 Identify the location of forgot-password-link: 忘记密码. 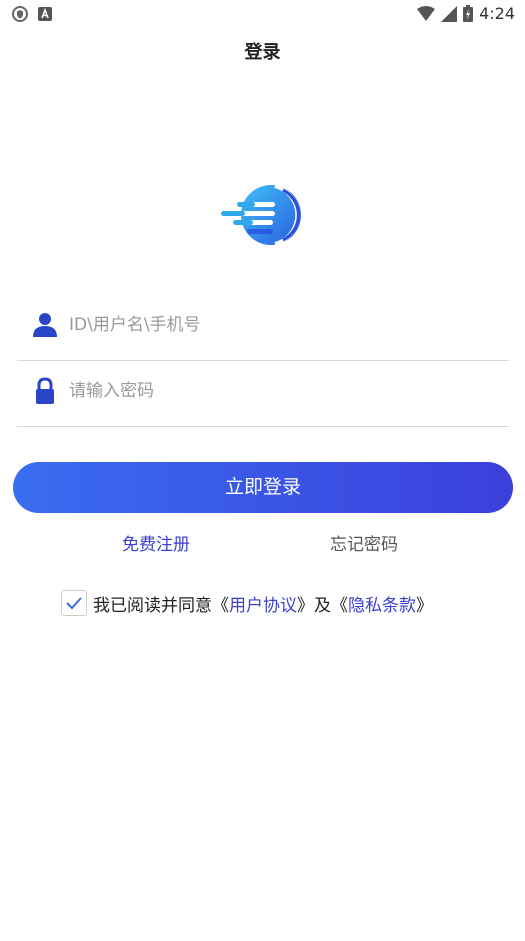
(364, 542).